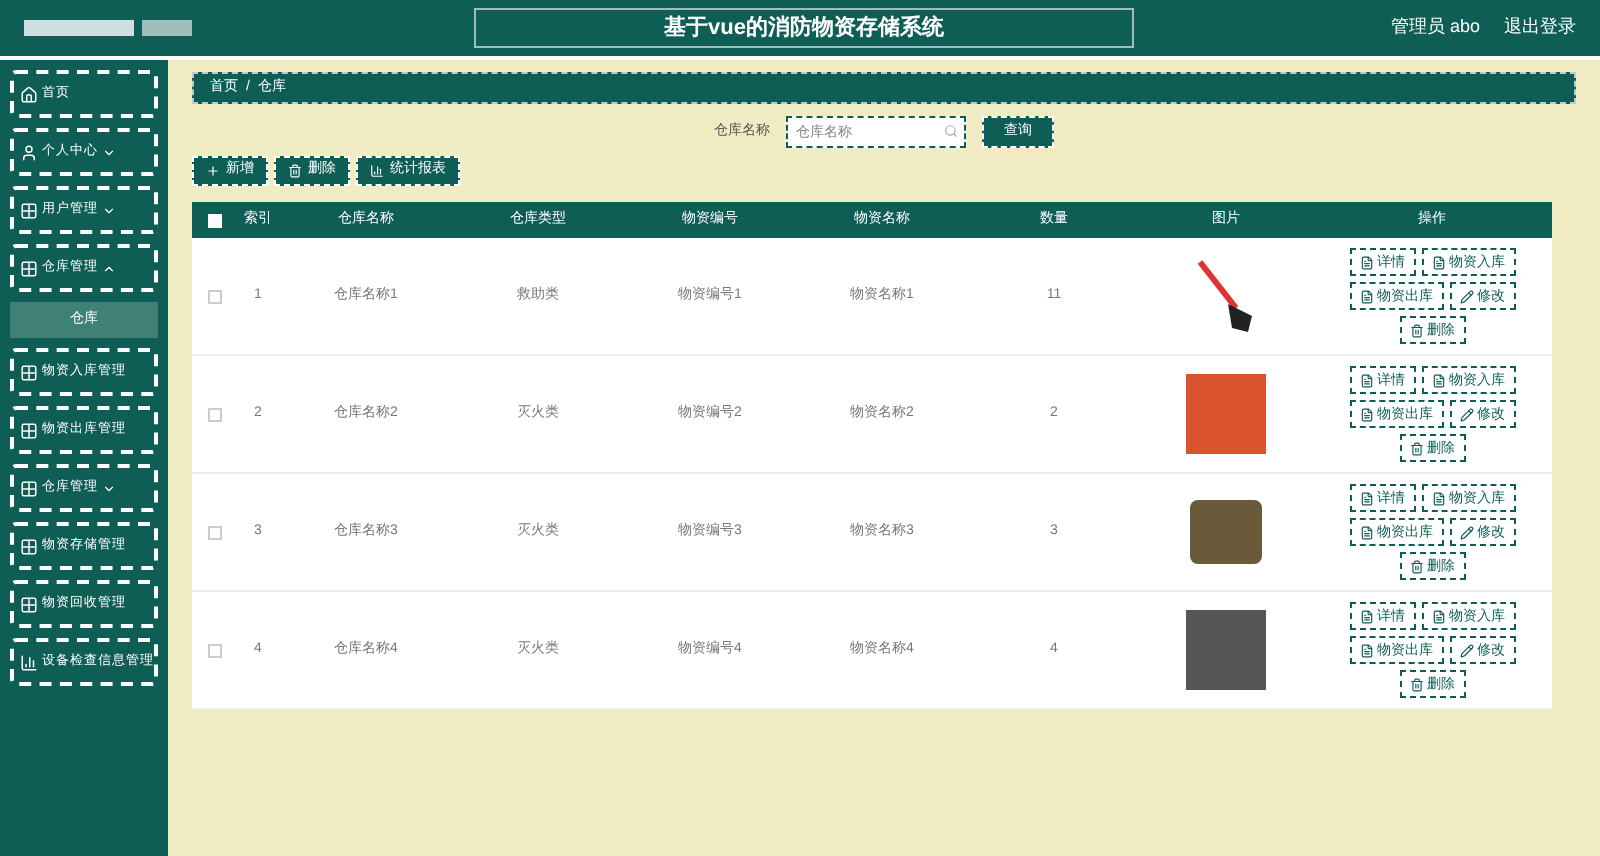 Image resolution: width=1600 pixels, height=856 pixels. Describe the element at coordinates (1435, 27) in the screenshot. I see `user-name: 管理员 abo` at that location.